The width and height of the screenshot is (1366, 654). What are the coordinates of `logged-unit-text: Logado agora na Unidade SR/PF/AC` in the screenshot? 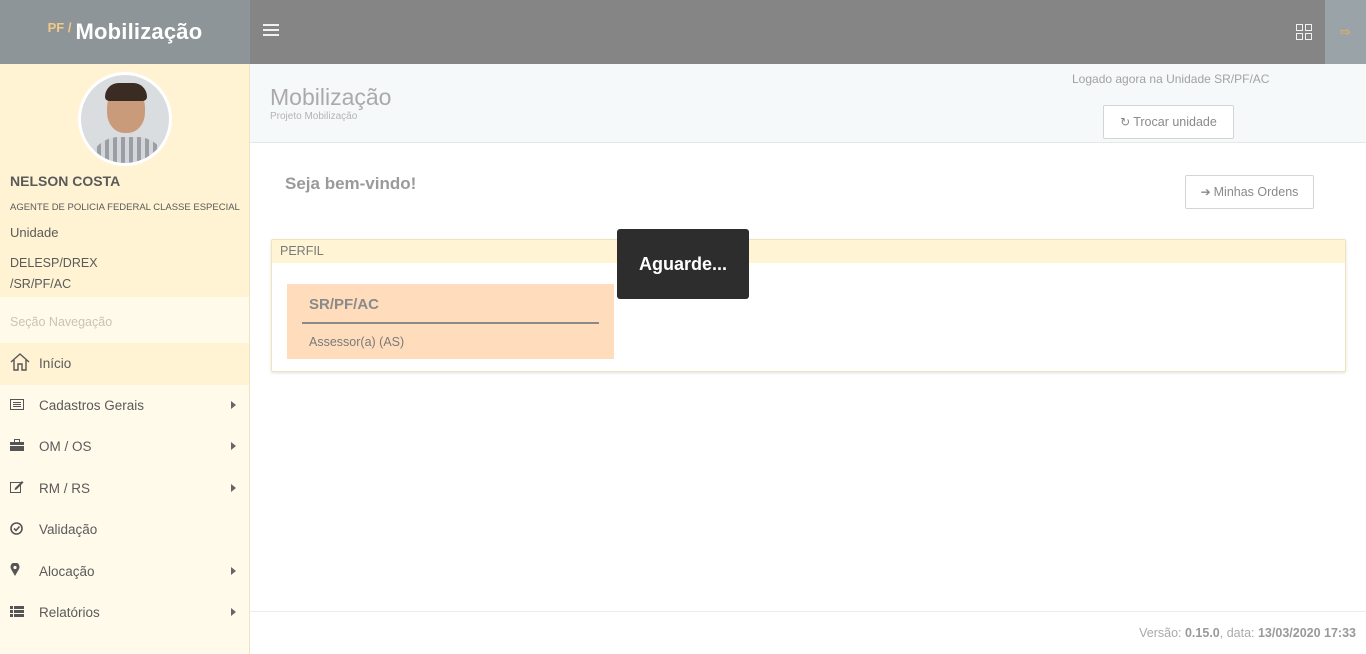 It's located at (1171, 79).